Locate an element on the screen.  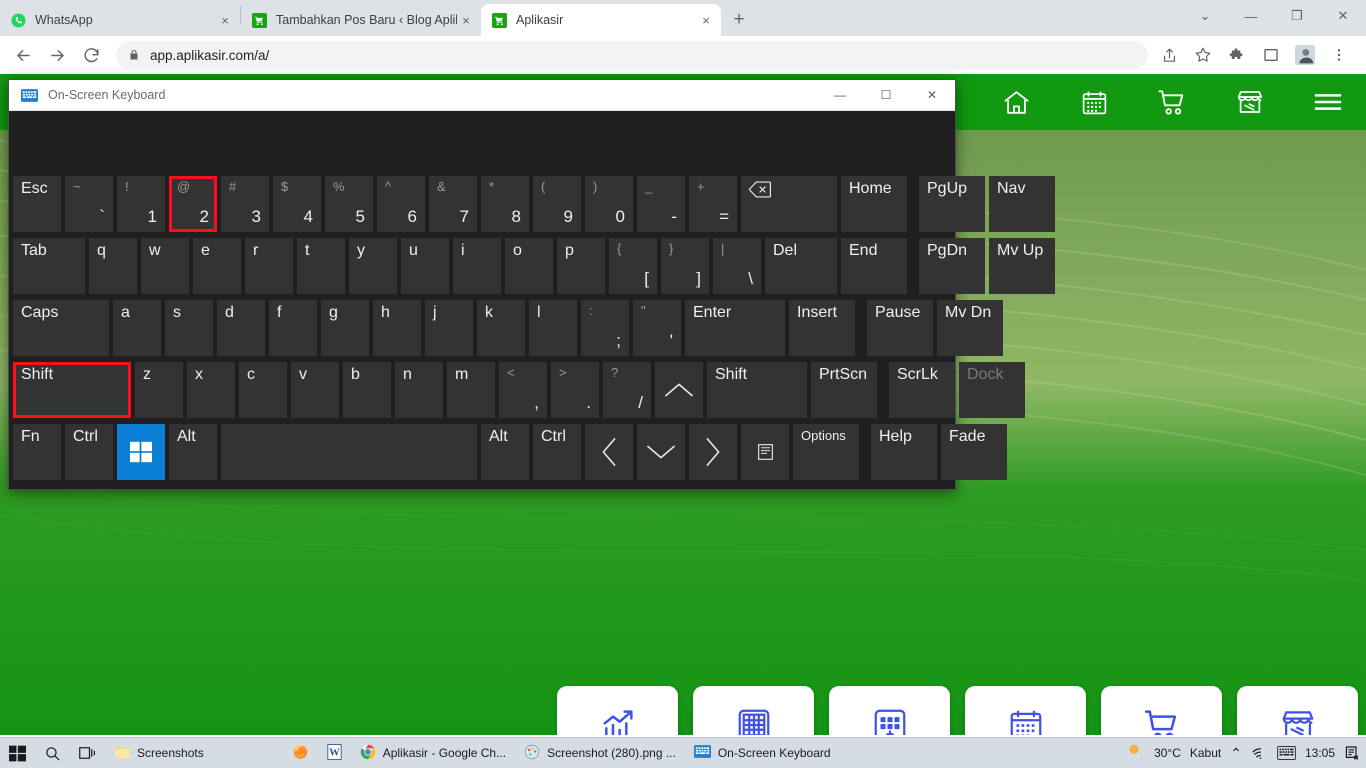
osk-key-help: Help is located at coordinates (904, 452).